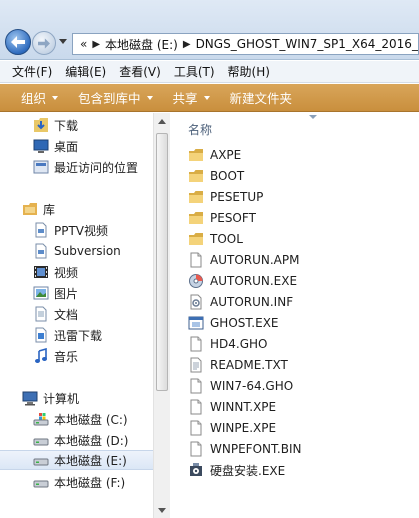 This screenshot has width=419, height=518. I want to click on nav-item-videos: 视频, so click(76, 272).